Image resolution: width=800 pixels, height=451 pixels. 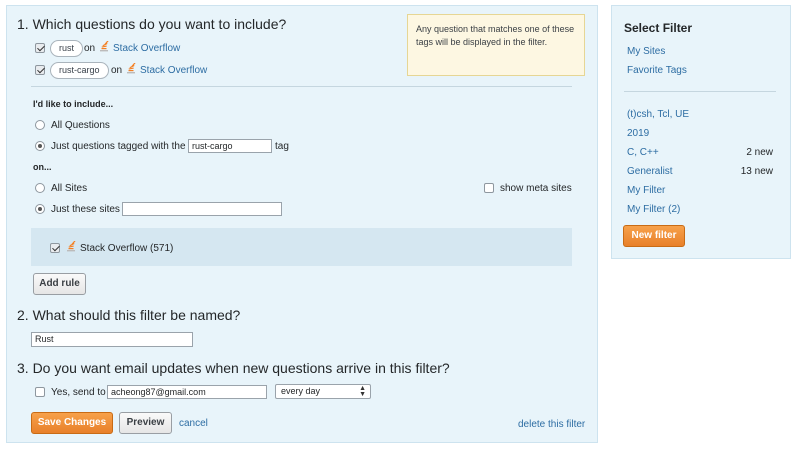 I want to click on sidebar-favorite-tags-link: Favorite Tags, so click(x=657, y=70).